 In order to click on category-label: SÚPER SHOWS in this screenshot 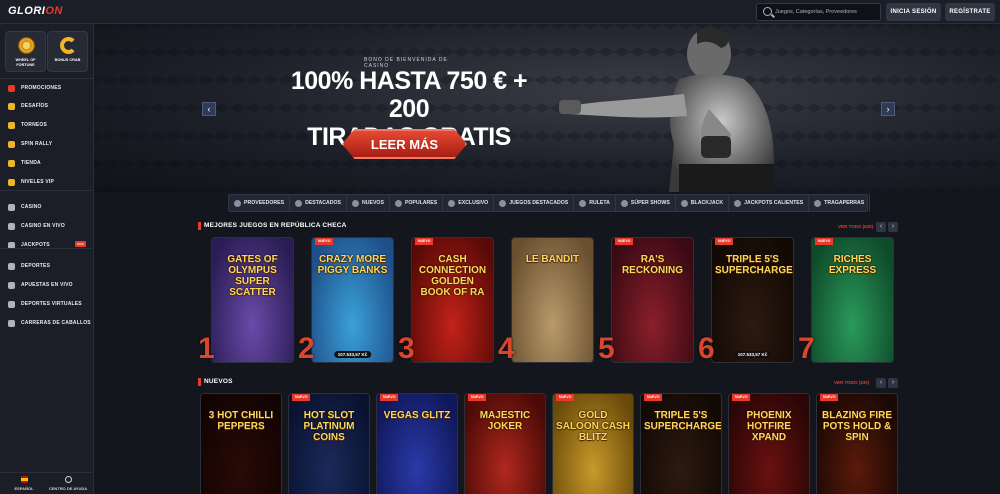, I will do `click(650, 203)`.